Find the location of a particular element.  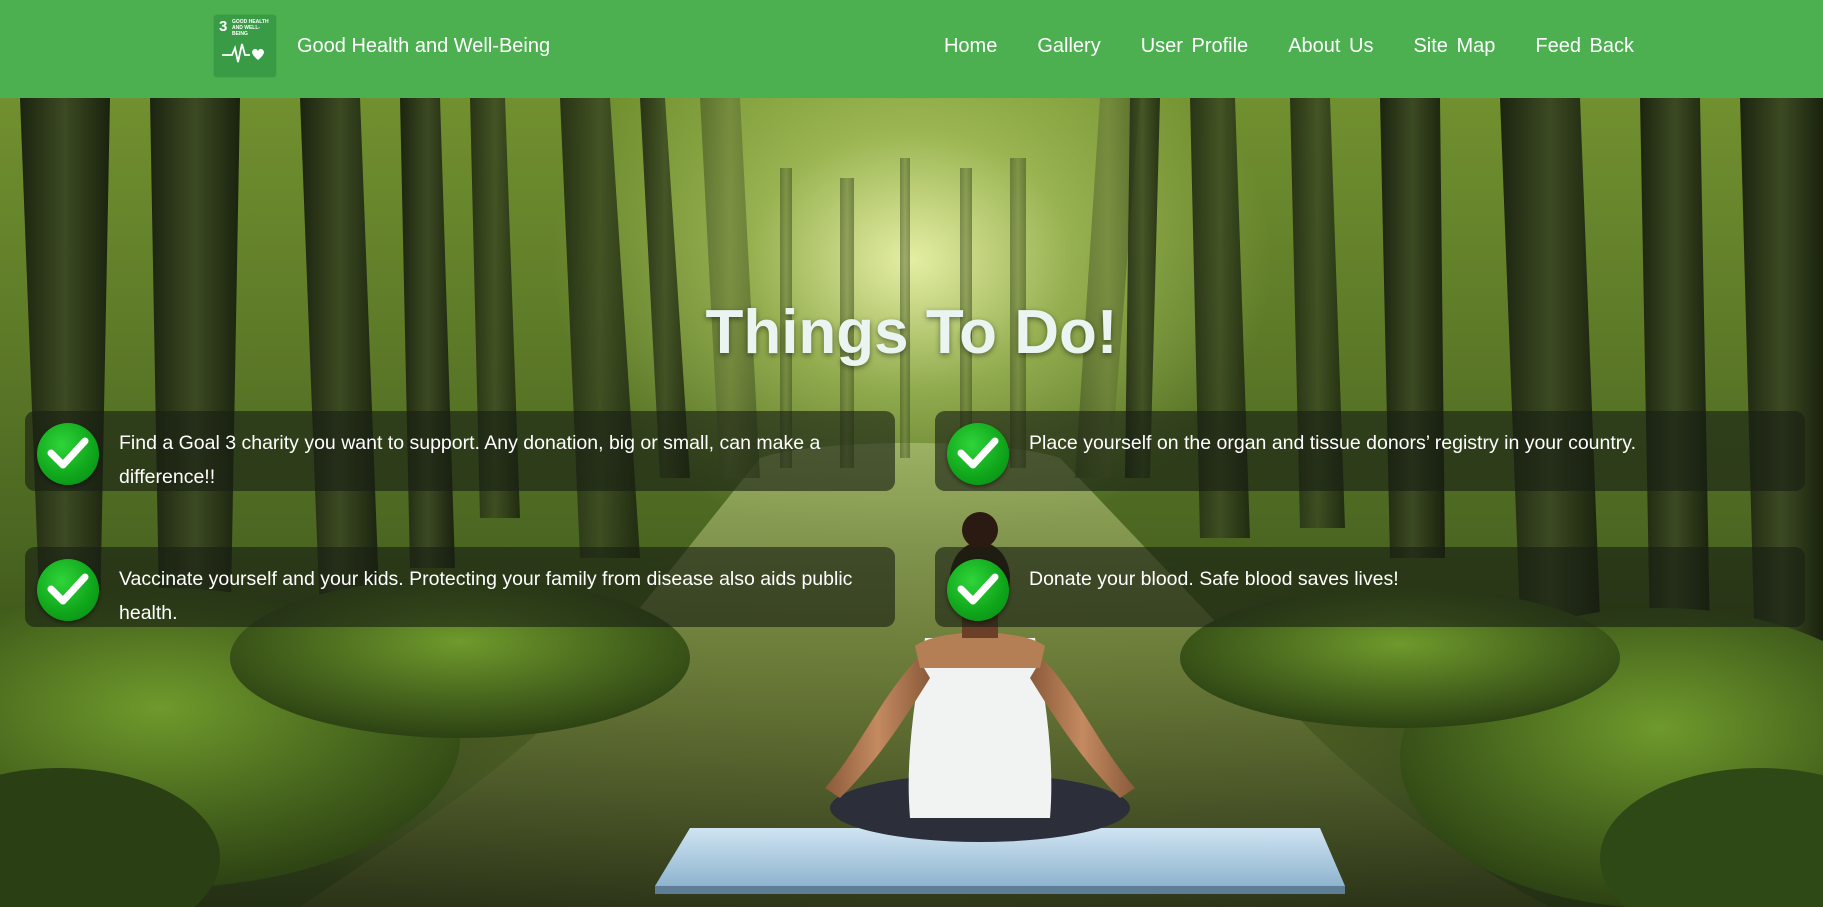

logo-number: 3 is located at coordinates (223, 26).